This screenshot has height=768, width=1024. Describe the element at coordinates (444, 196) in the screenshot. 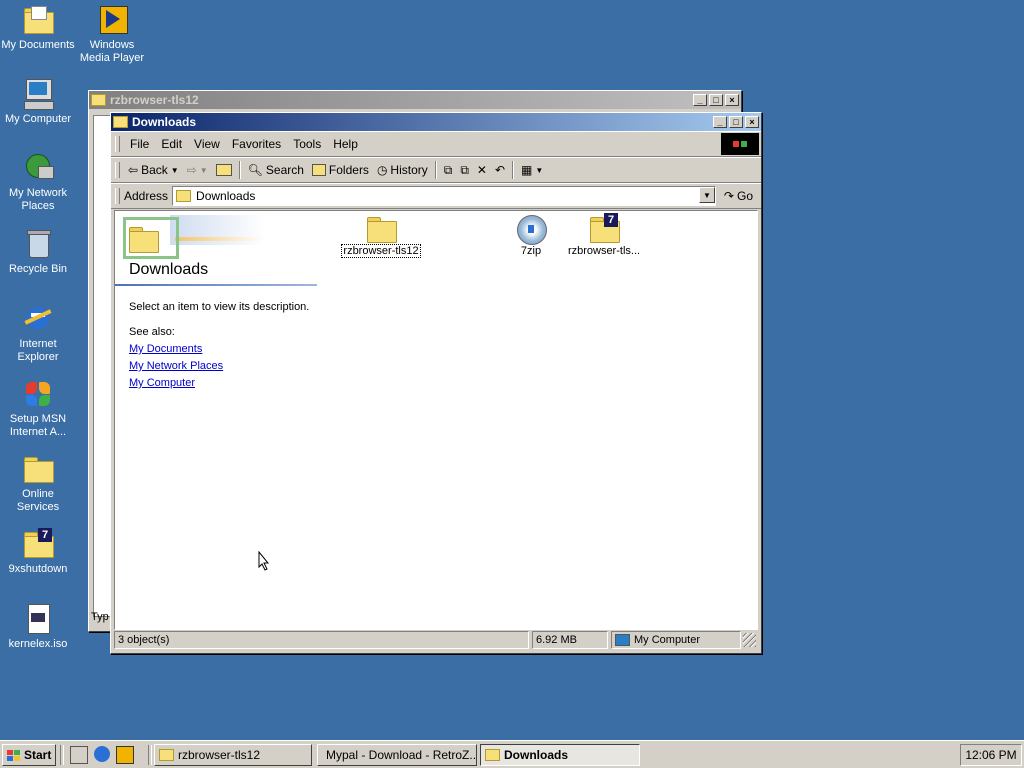

I see `address-field: Downloads ▼` at that location.